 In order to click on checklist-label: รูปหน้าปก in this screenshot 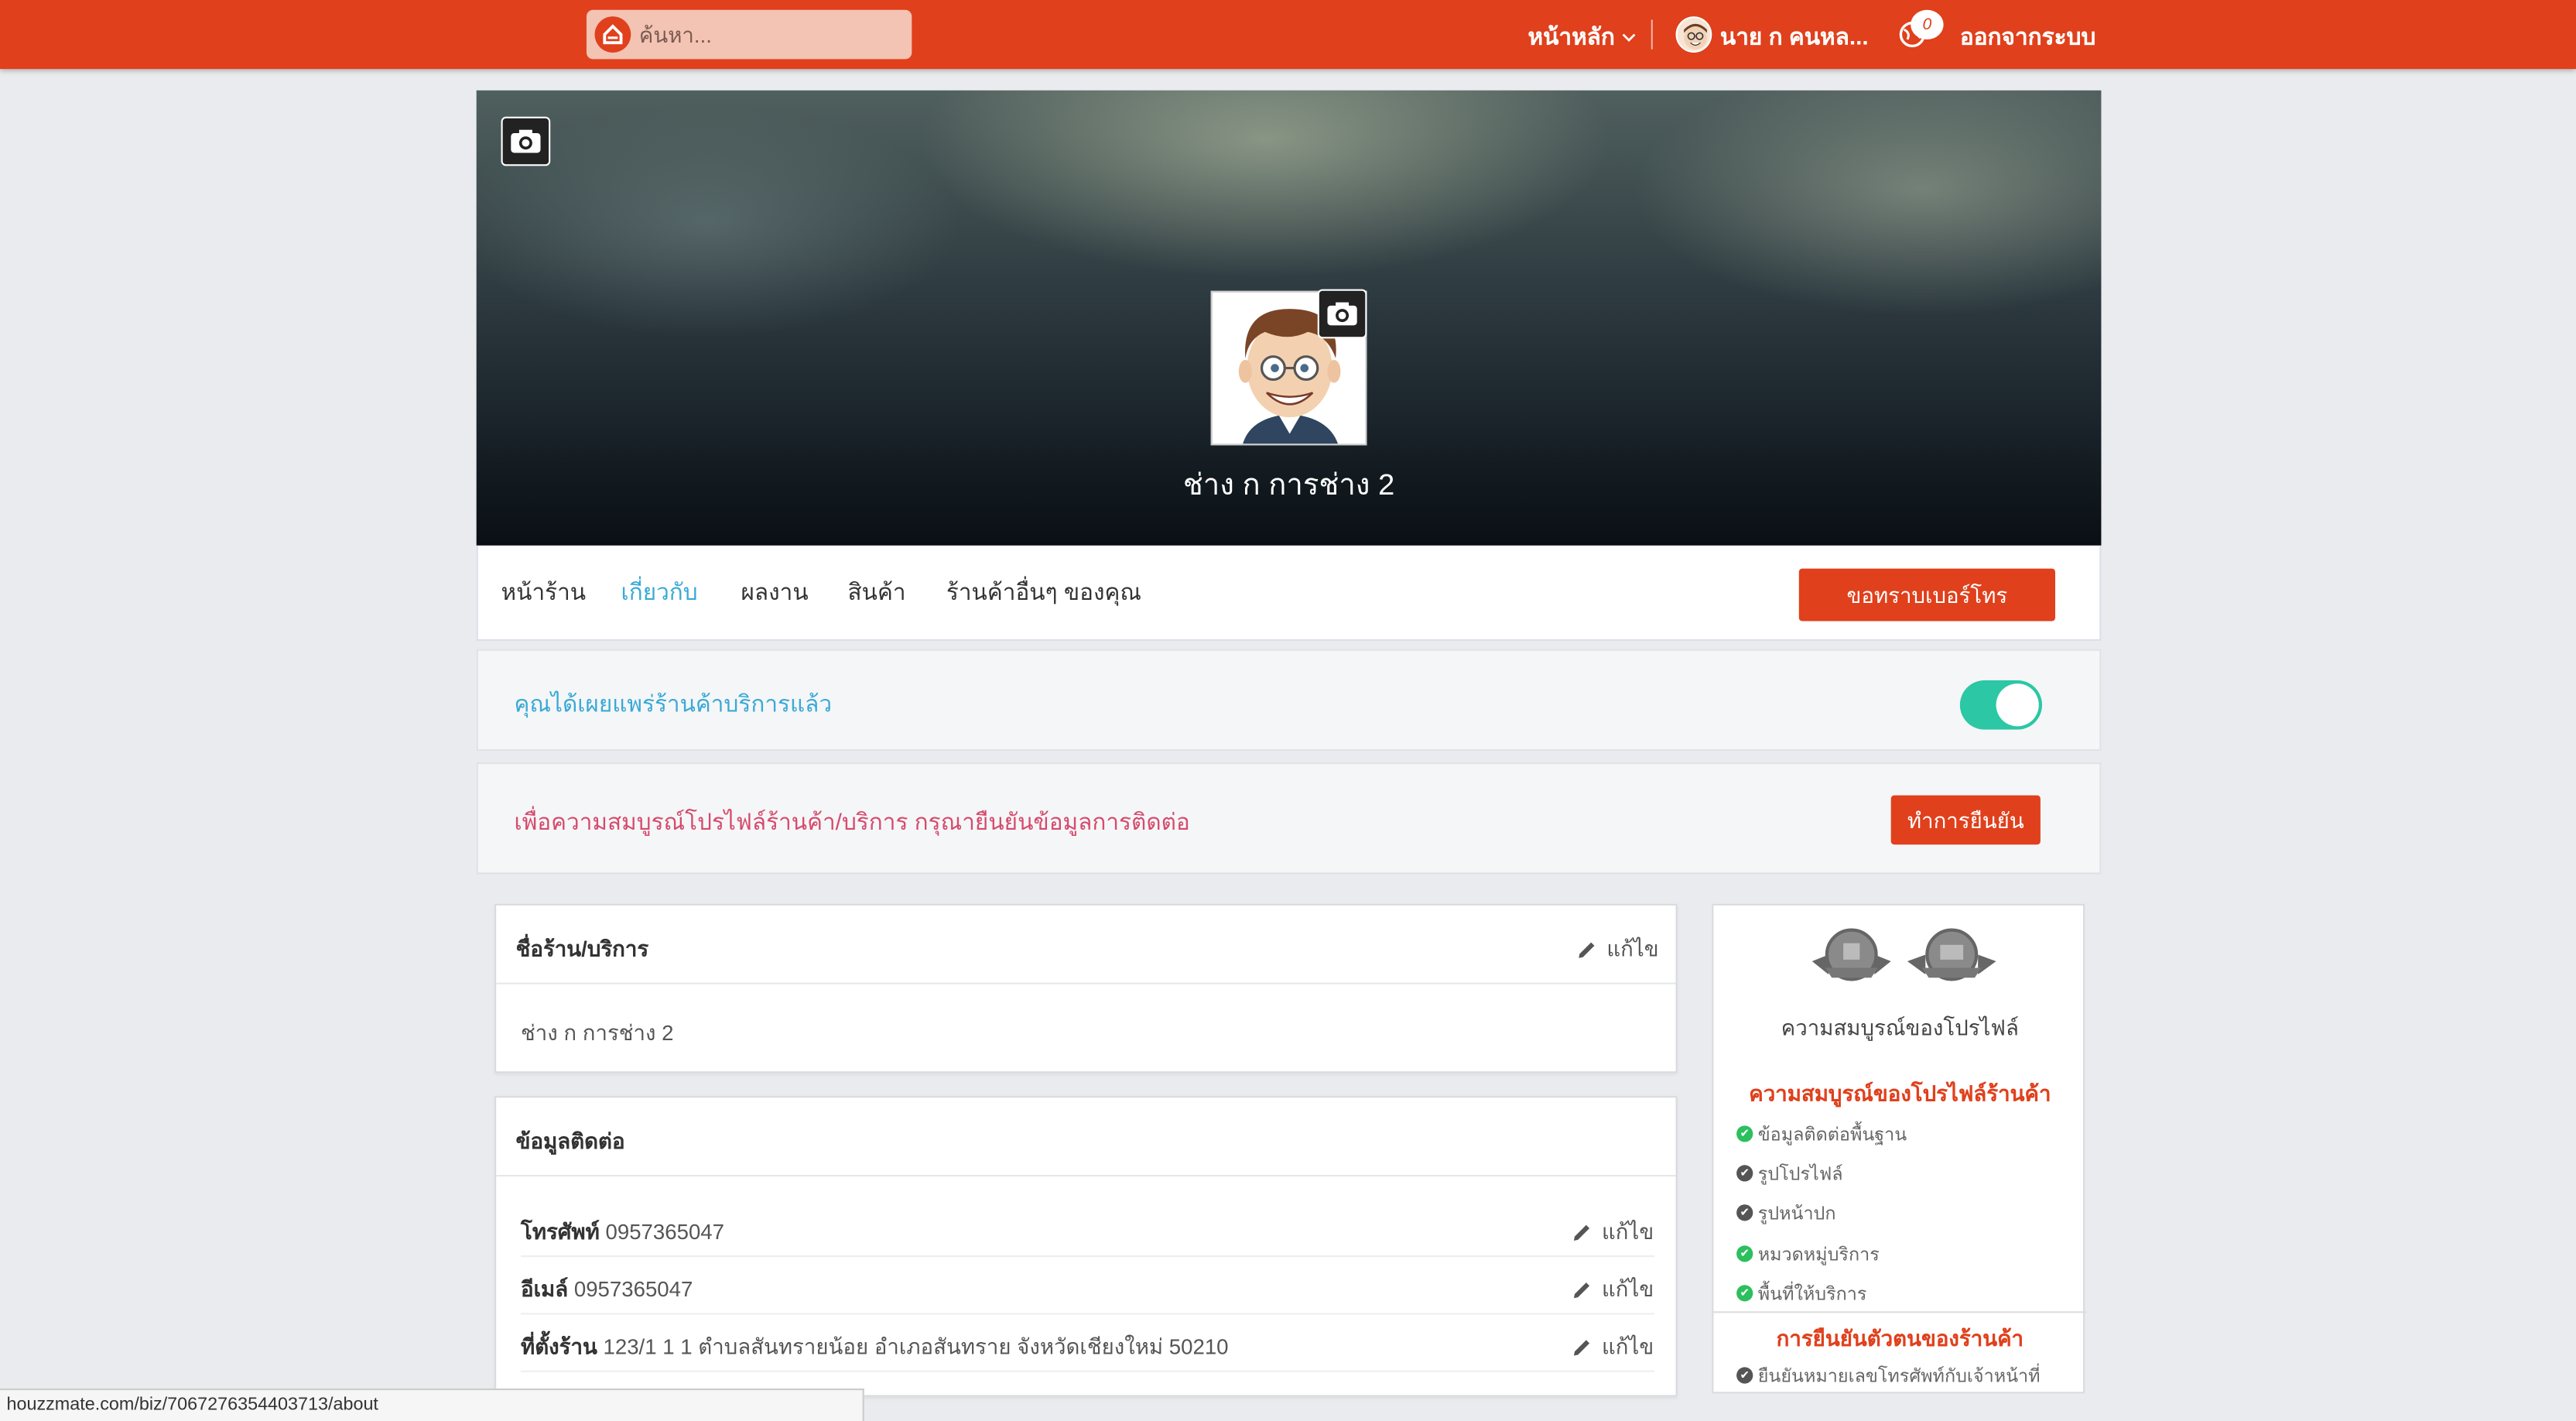, I will do `click(1797, 1214)`.